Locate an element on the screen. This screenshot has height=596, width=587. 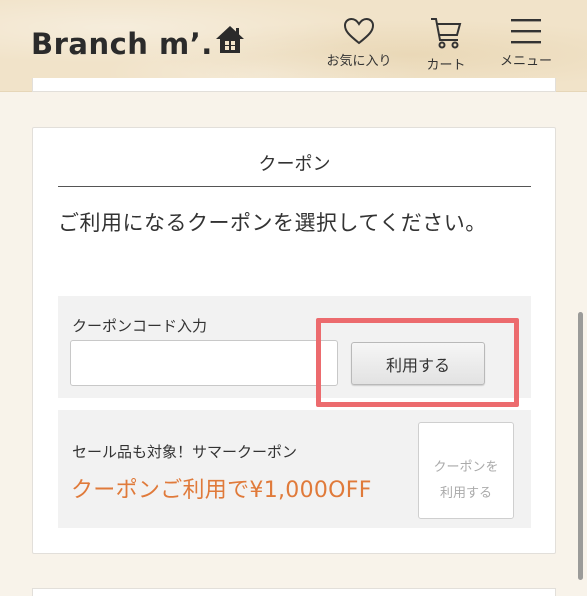
cart-icon is located at coordinates (446, 33).